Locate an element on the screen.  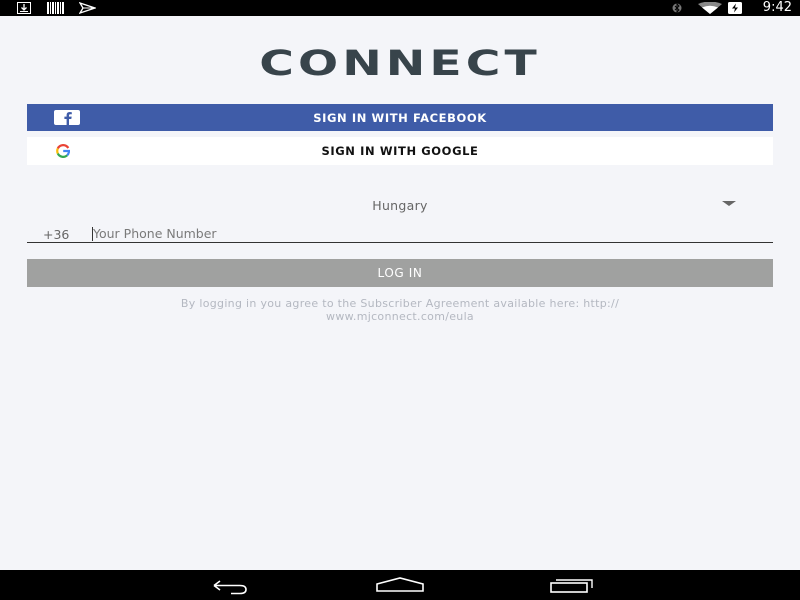
sign-in-facebook-label: SIGN IN WITH FACEBOOK is located at coordinates (400, 117).